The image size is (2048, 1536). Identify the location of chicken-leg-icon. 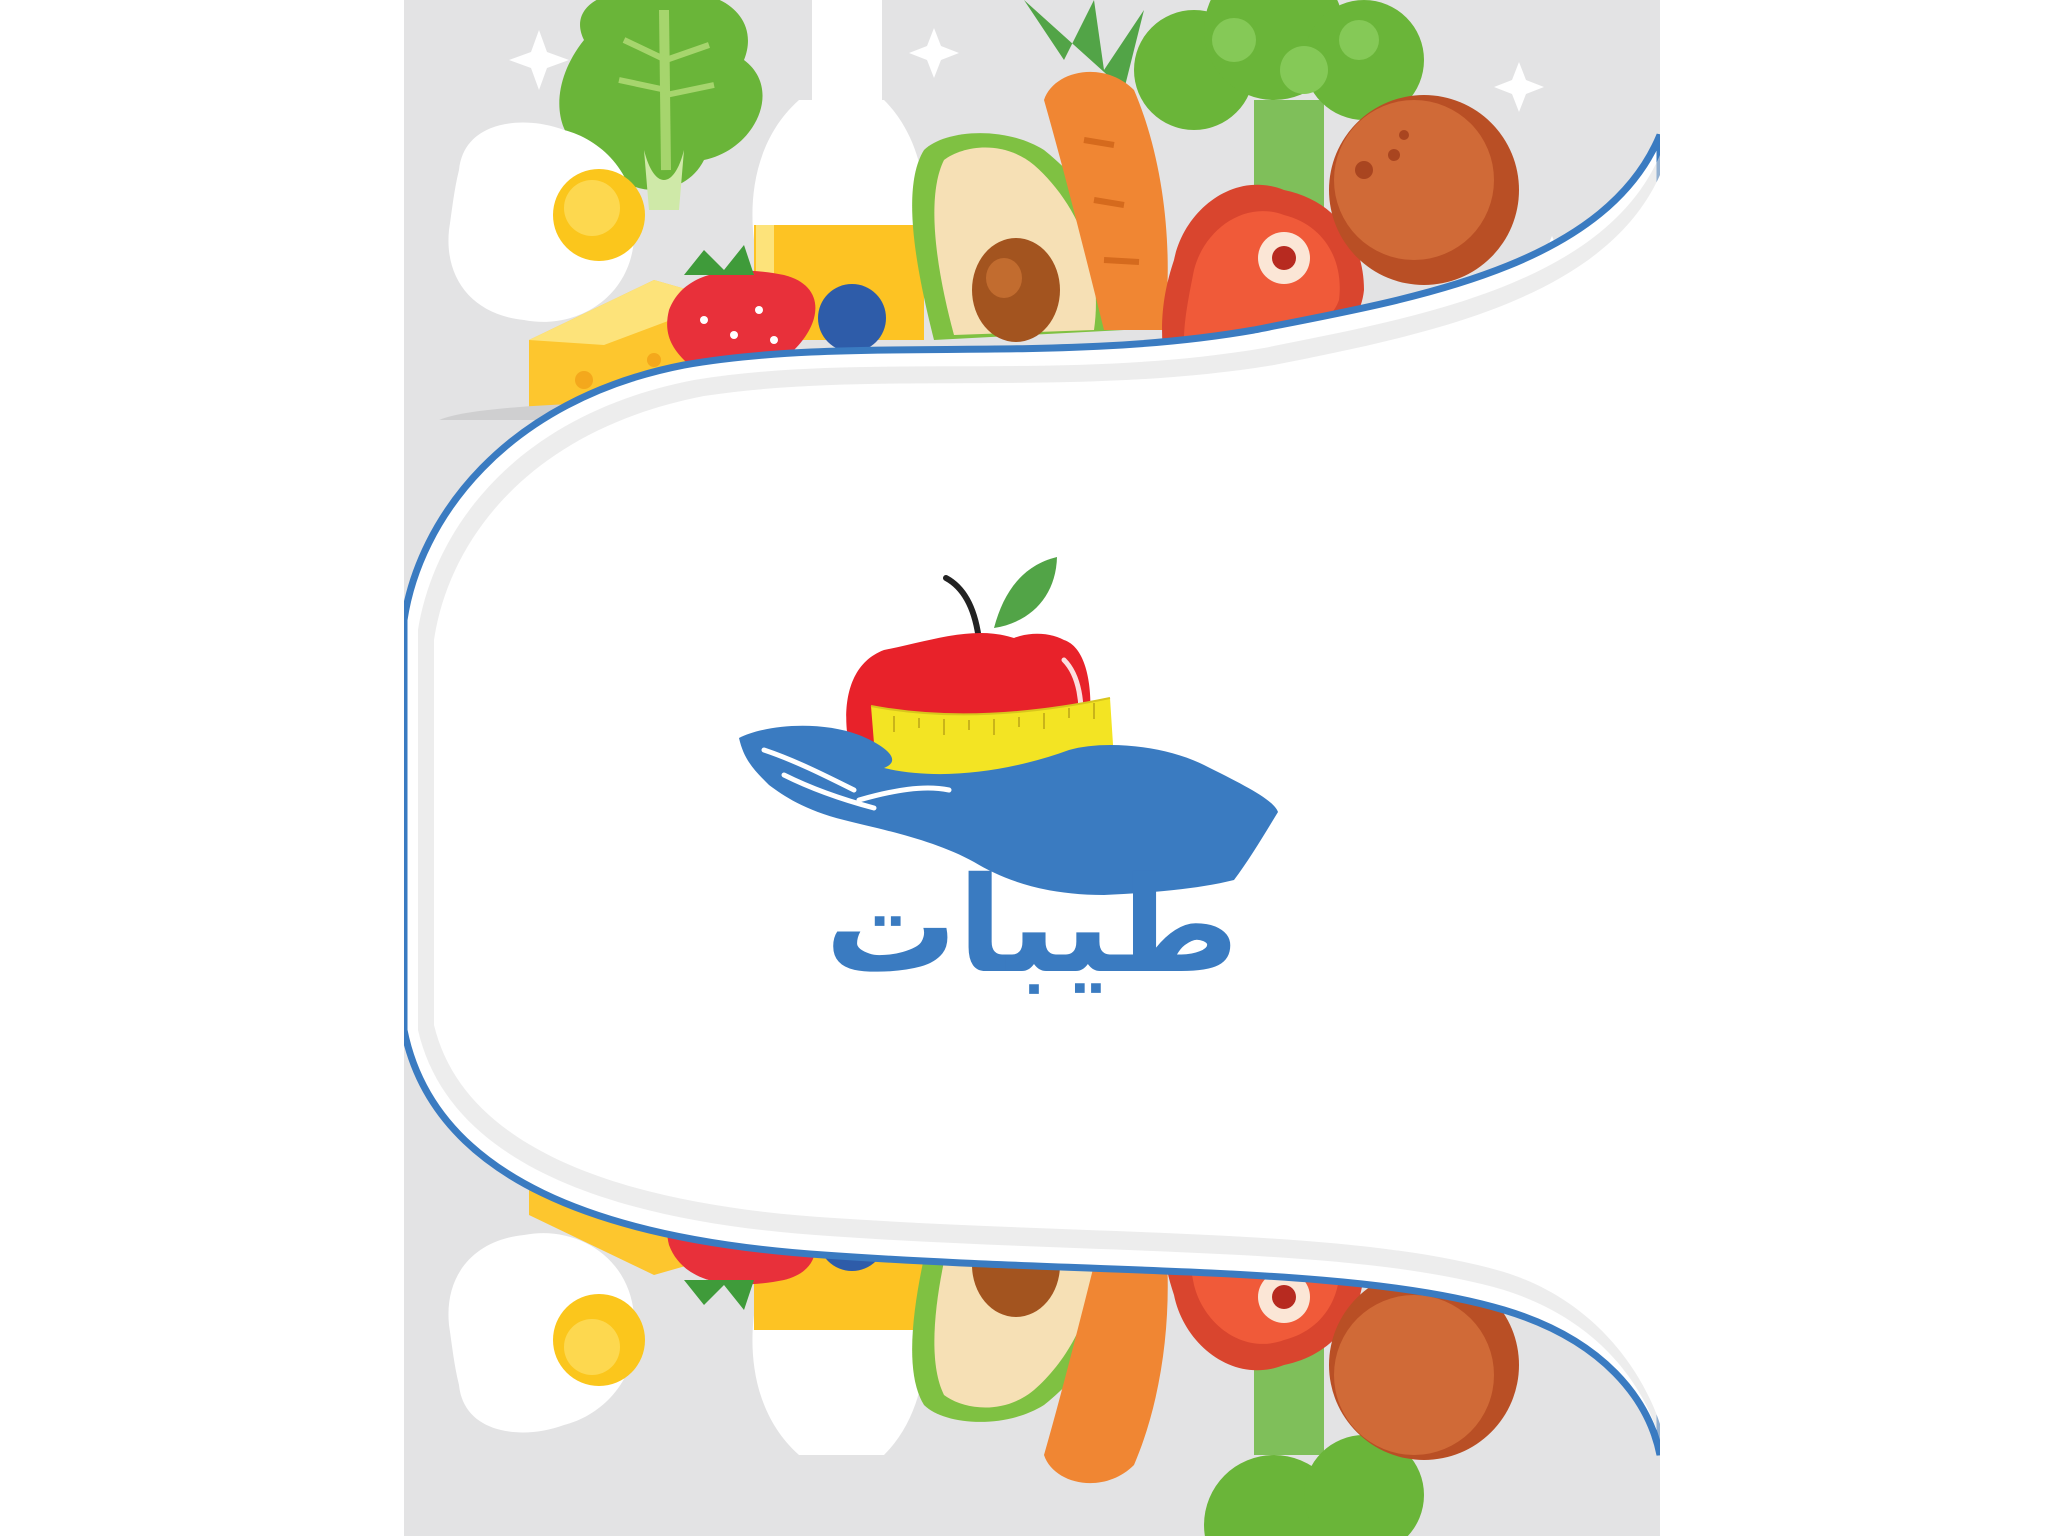
(1424, 190).